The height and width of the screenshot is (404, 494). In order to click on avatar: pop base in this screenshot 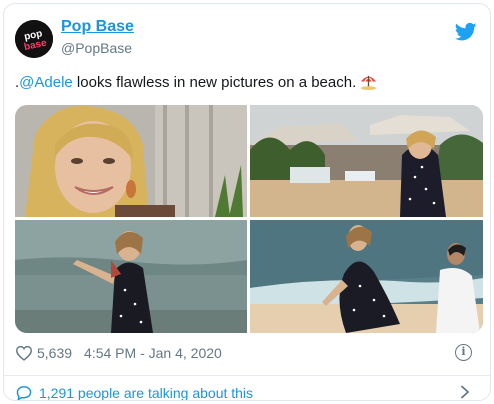, I will do `click(34, 39)`.